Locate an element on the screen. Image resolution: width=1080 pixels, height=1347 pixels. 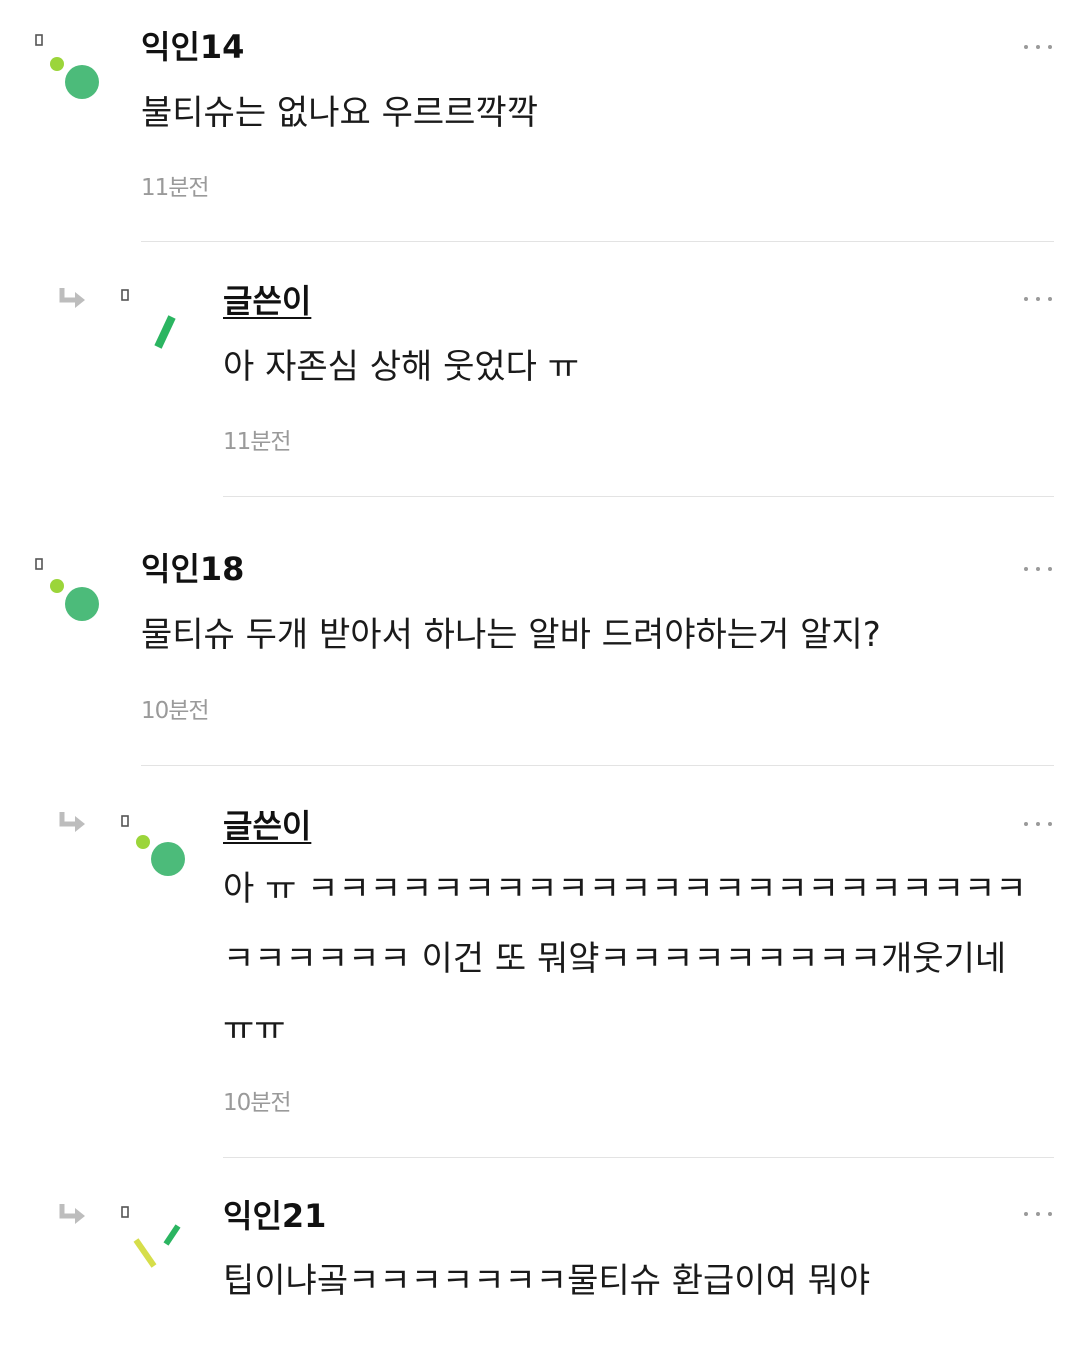
reply-item: 익인21 팁이냐곸ㅋㅋㅋㅋㅋㅋㅋ물티슈 환급이여 뭐야 is located at coordinates (540, 1252).